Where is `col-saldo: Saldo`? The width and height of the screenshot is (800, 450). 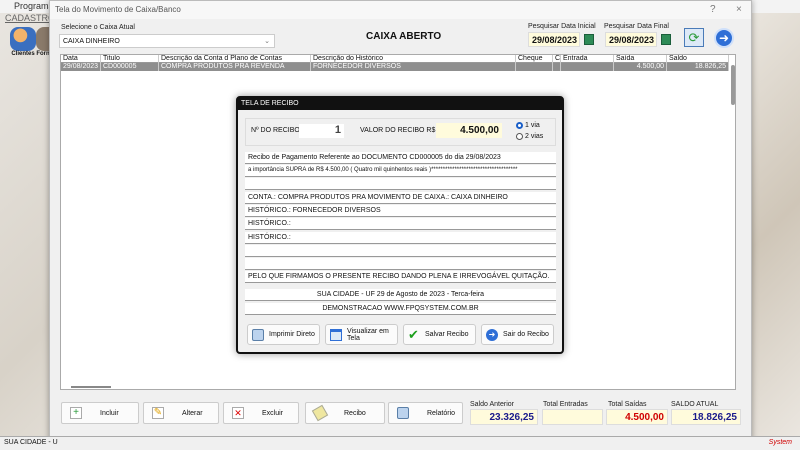
col-saldo: Saldo is located at coordinates (698, 59).